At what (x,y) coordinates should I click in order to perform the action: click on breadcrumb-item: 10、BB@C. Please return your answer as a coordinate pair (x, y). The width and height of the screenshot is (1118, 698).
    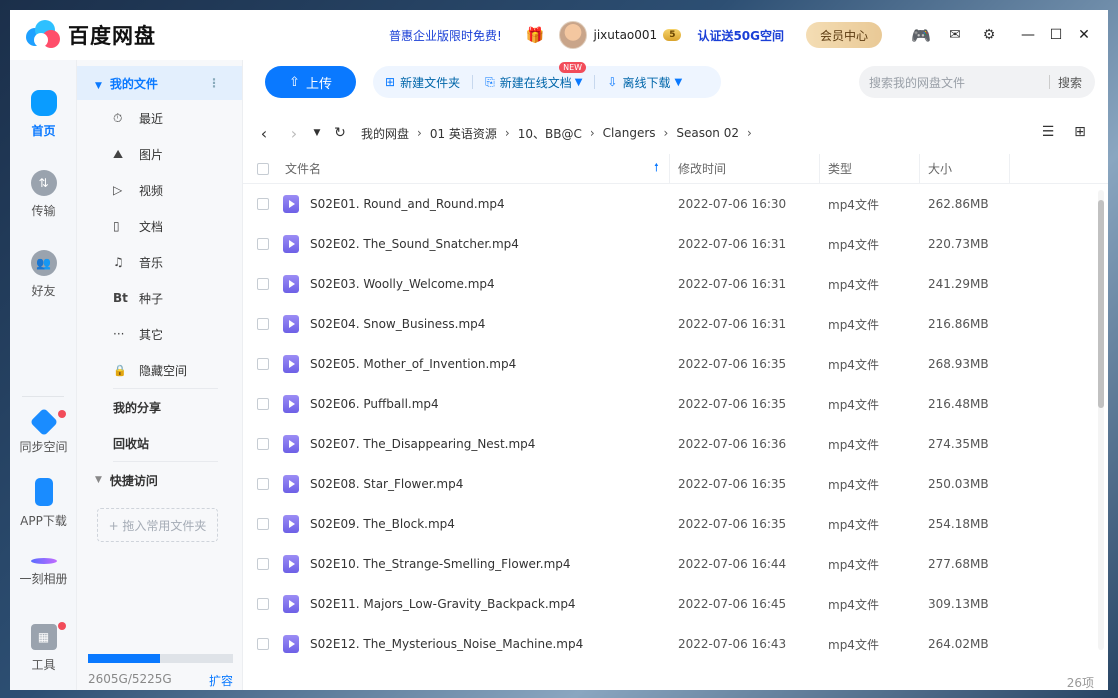
    Looking at the image, I should click on (550, 133).